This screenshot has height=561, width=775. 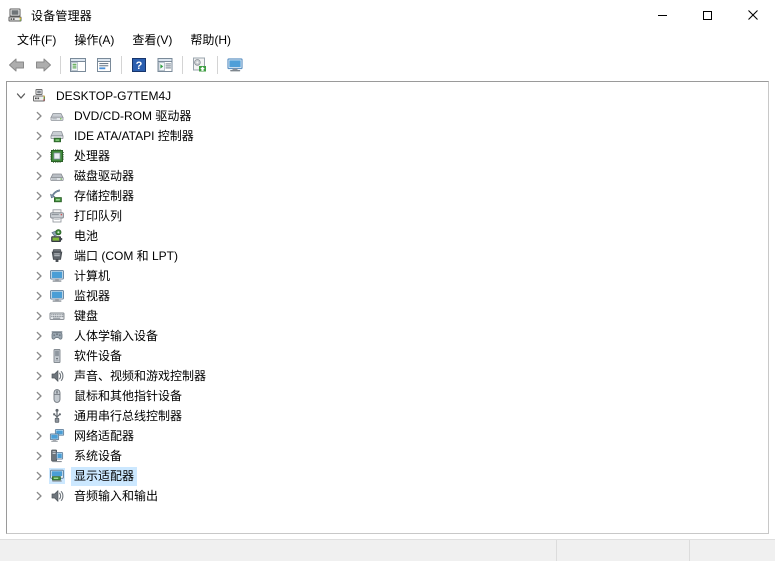 I want to click on dvd-drive-icon, so click(x=57, y=116).